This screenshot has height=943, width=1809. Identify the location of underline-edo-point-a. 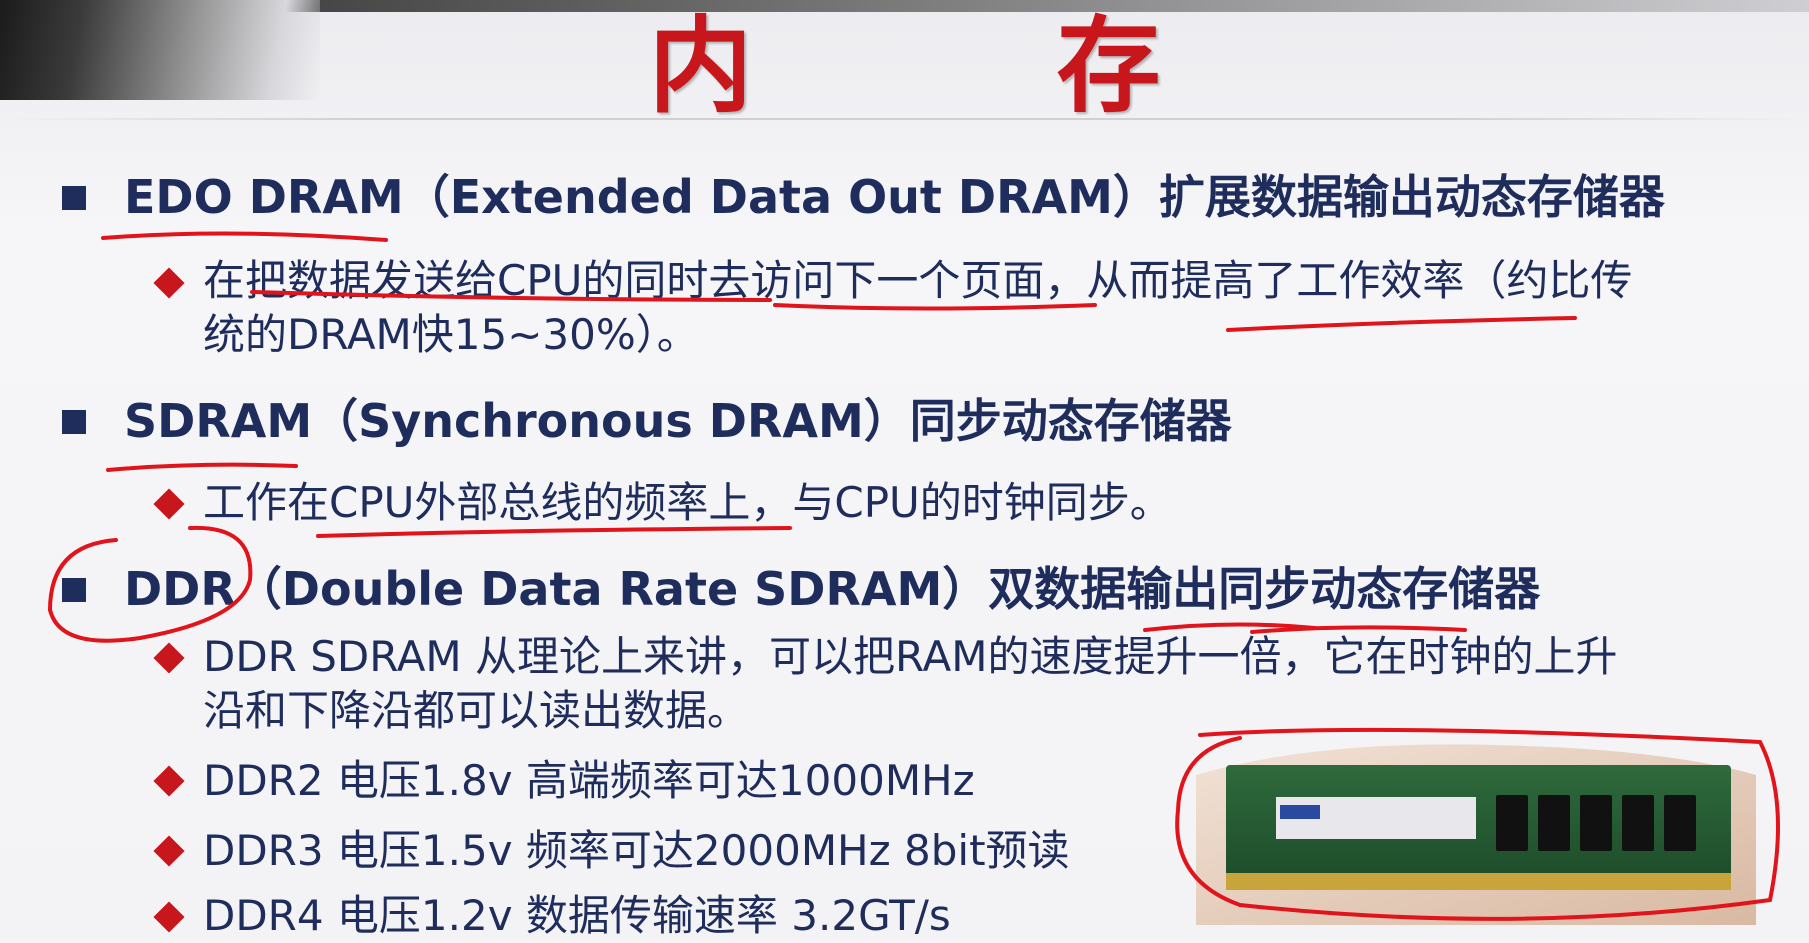
(511, 296).